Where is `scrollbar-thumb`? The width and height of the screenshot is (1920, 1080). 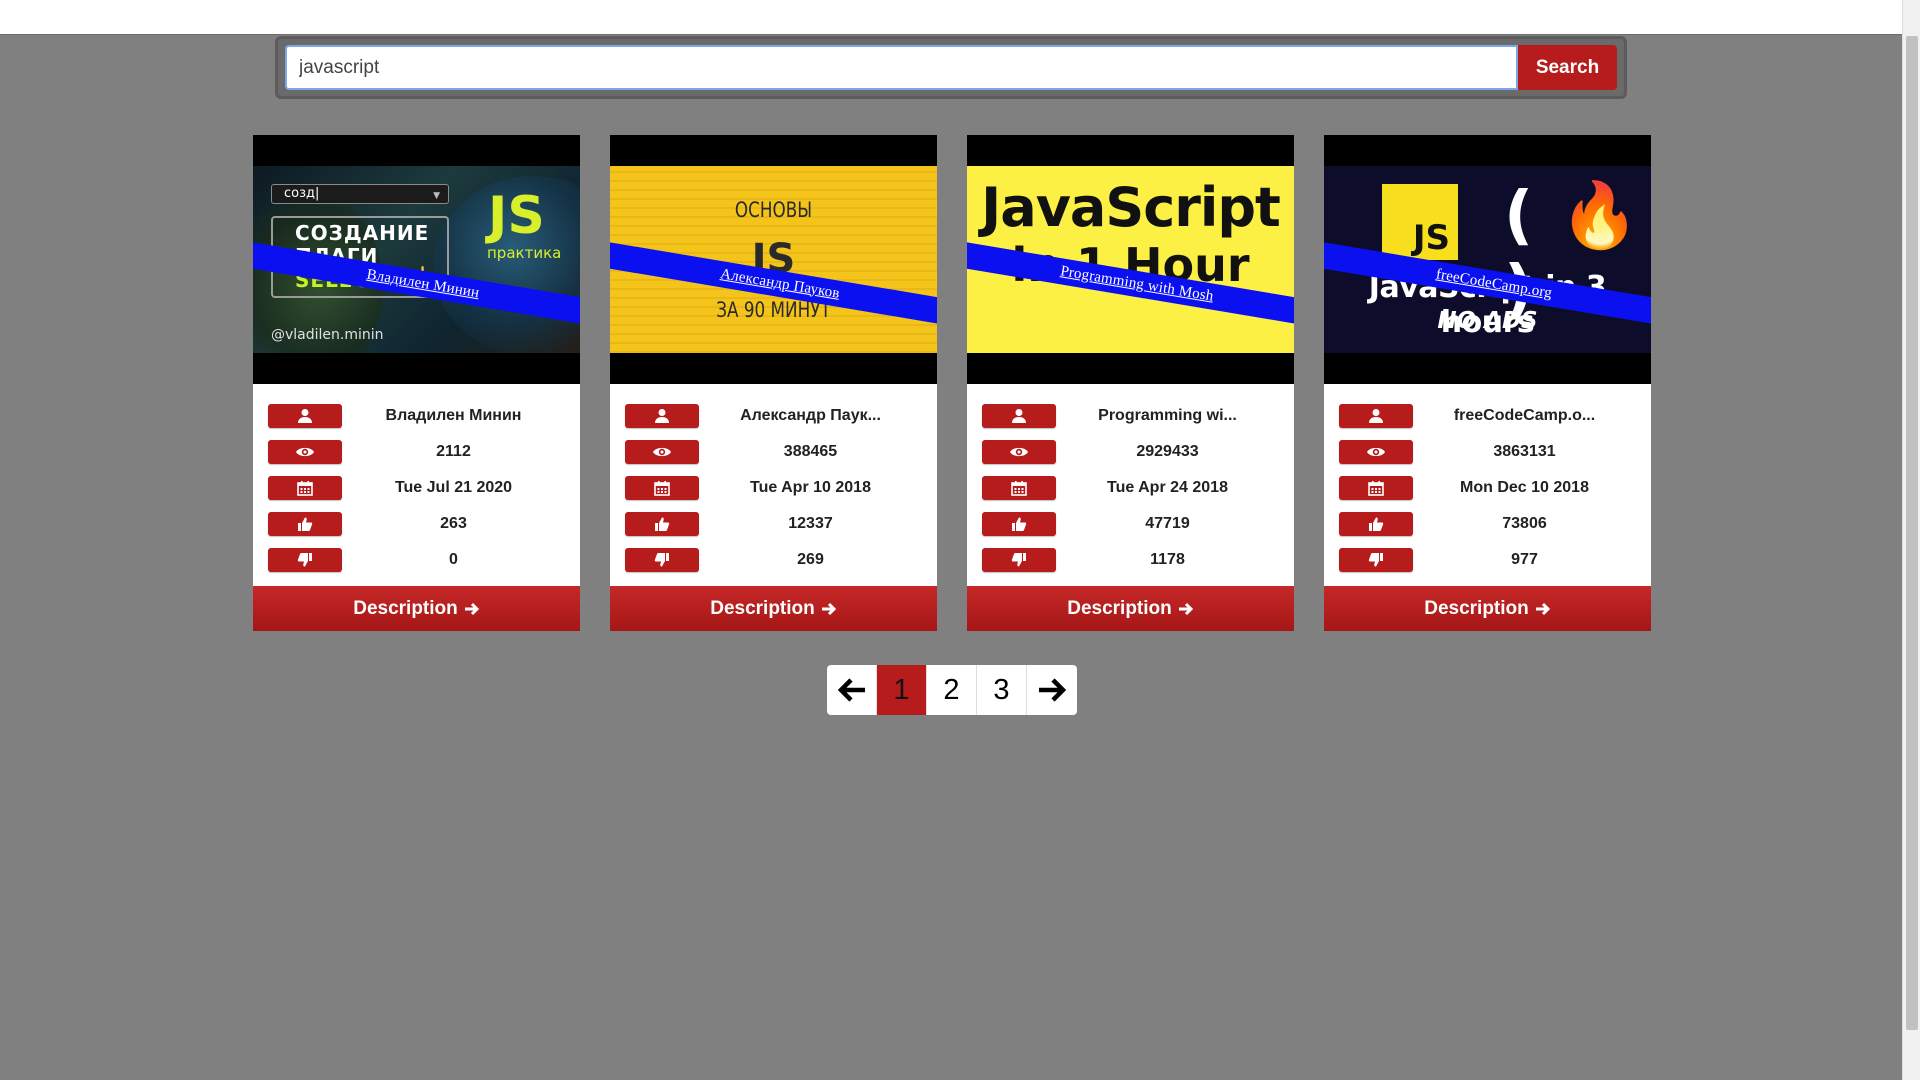 scrollbar-thumb is located at coordinates (1912, 533).